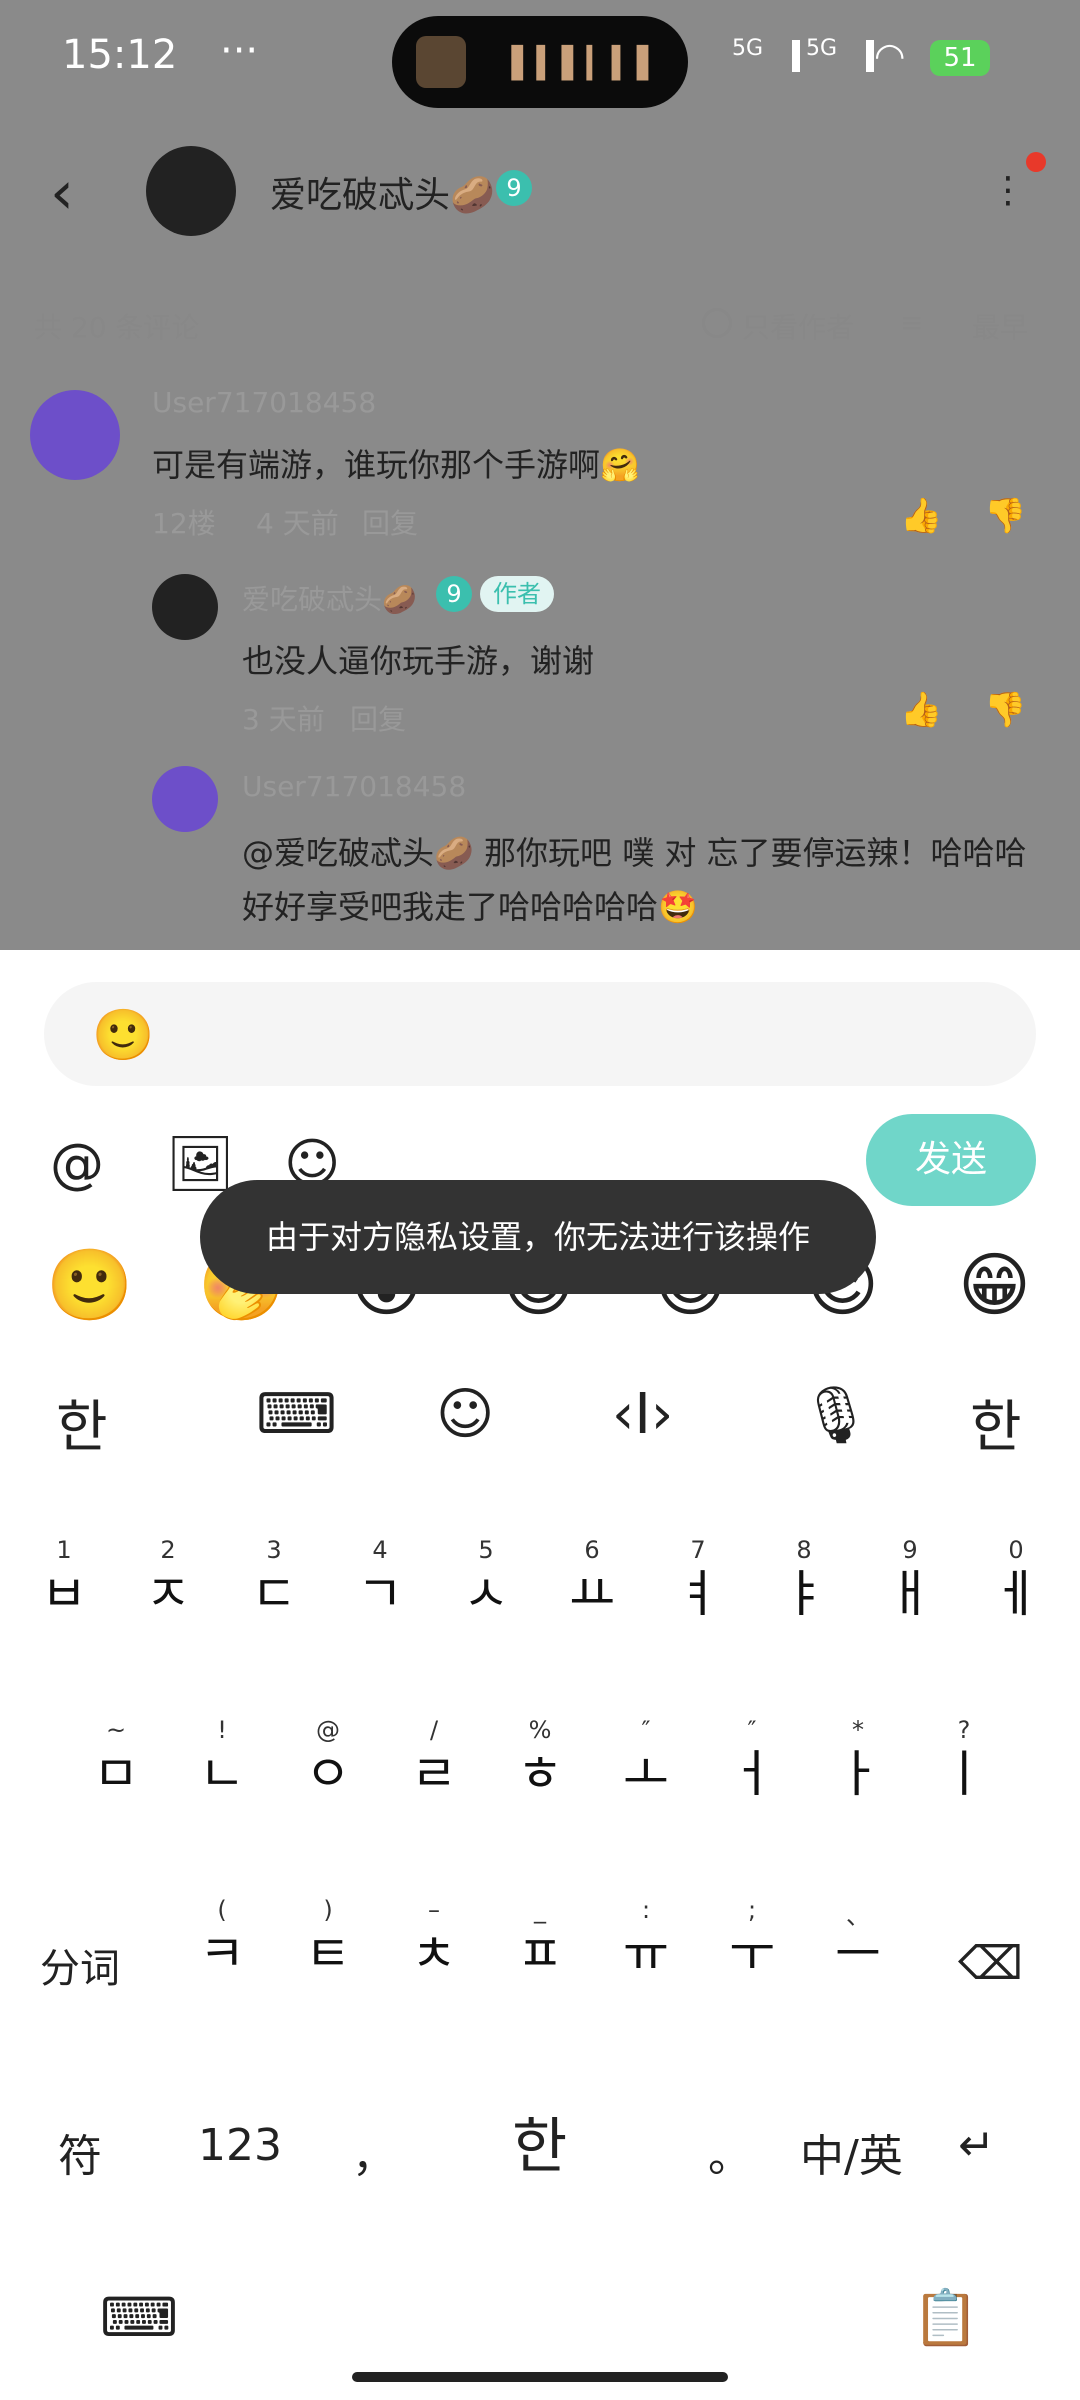 This screenshot has height=2400, width=1080. What do you see at coordinates (382, 195) in the screenshot?
I see `page-title: 爱吃破忒头🥔` at bounding box center [382, 195].